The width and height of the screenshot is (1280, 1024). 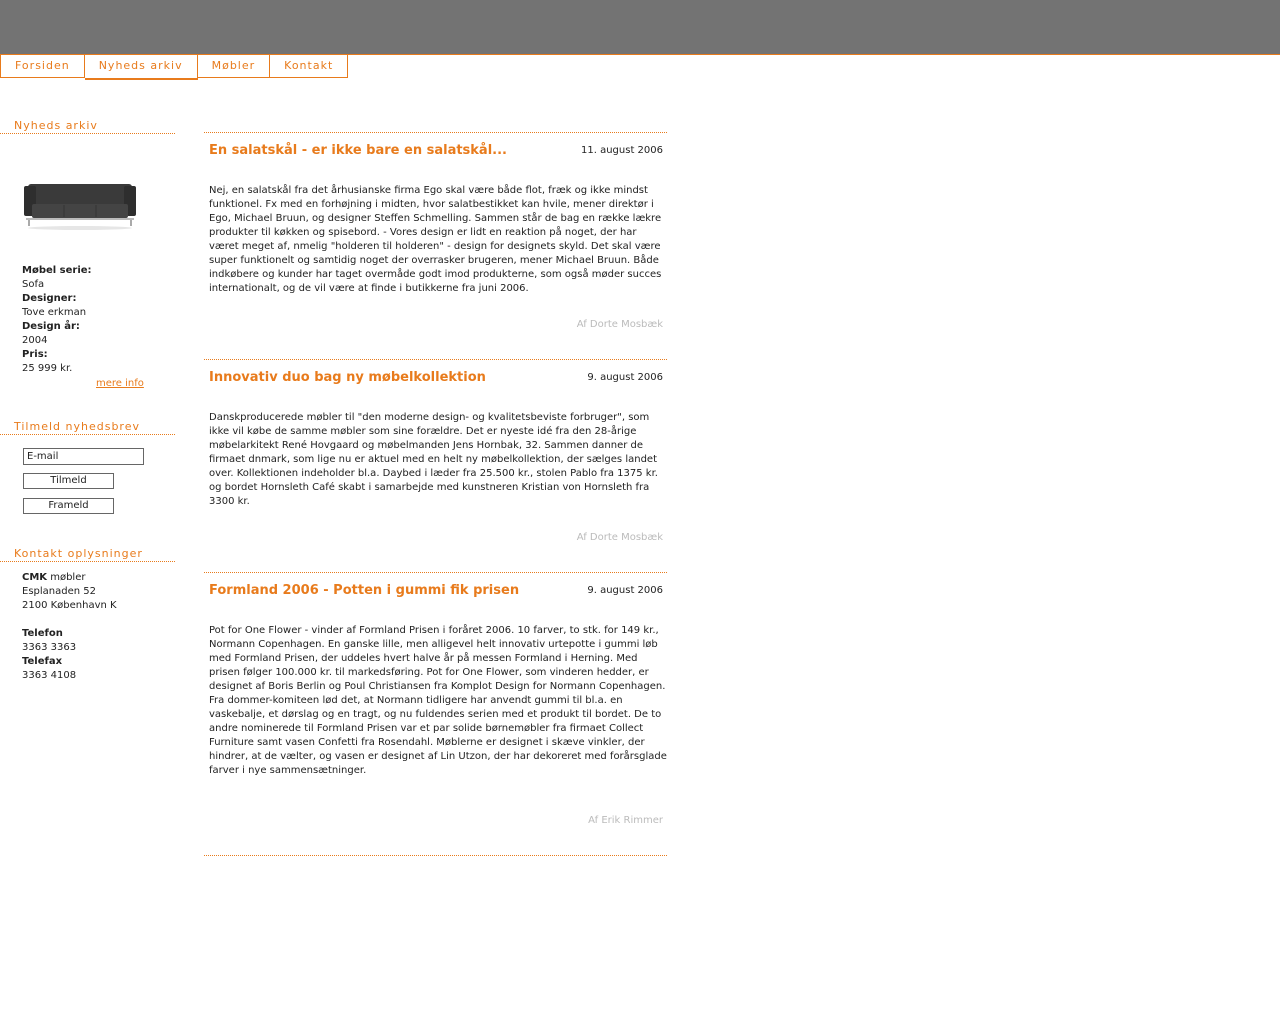 I want to click on designer-value: Tove erkman, so click(x=54, y=312).